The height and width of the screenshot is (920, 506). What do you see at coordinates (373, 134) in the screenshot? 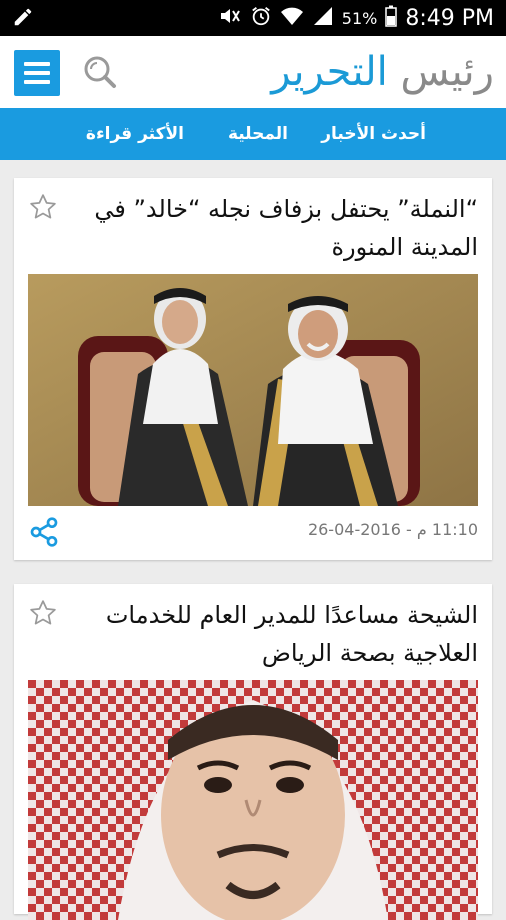
I see `tab-latest-news: أحدث الأخبار` at bounding box center [373, 134].